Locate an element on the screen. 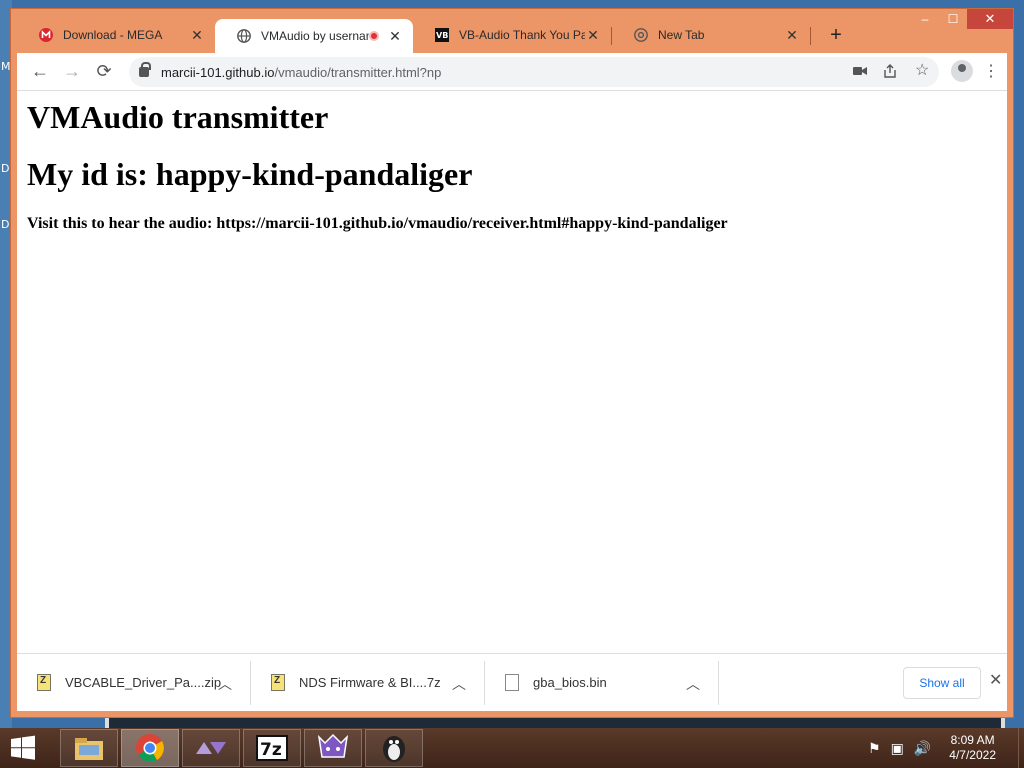 The image size is (1024, 768). download-item: VBCABLE_Driver_Pa....zip ︿ is located at coordinates (133, 683).